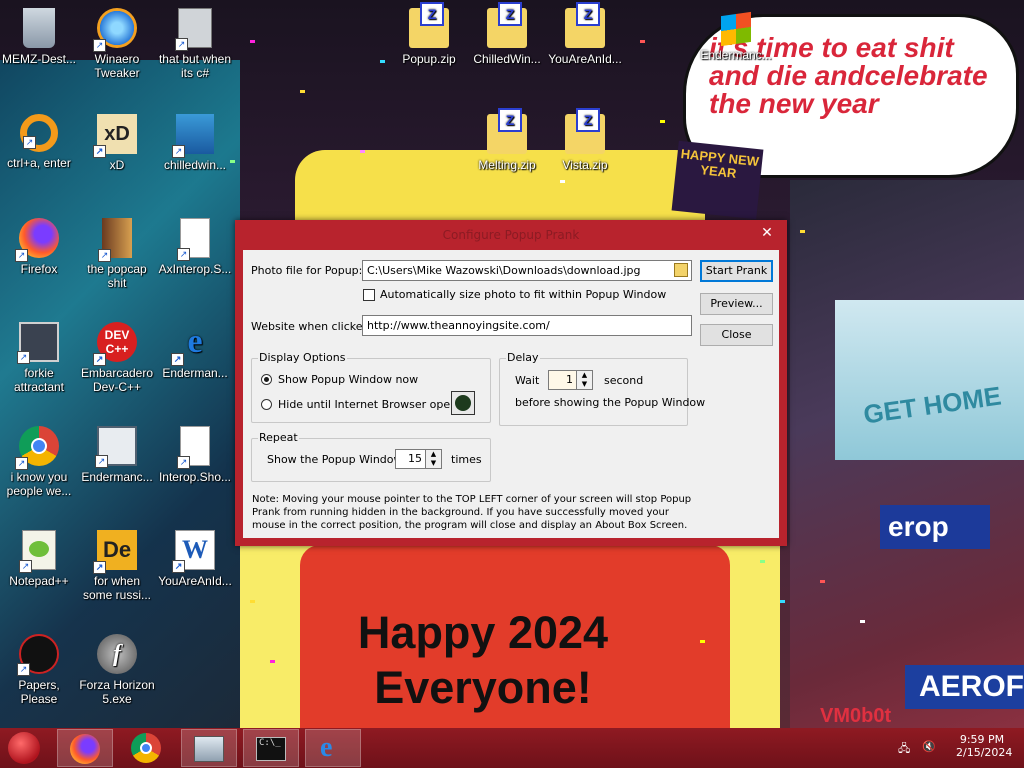 The height and width of the screenshot is (768, 1024). I want to click on desktop-icon-meltingzip: Z Melting.zip, so click(507, 140).